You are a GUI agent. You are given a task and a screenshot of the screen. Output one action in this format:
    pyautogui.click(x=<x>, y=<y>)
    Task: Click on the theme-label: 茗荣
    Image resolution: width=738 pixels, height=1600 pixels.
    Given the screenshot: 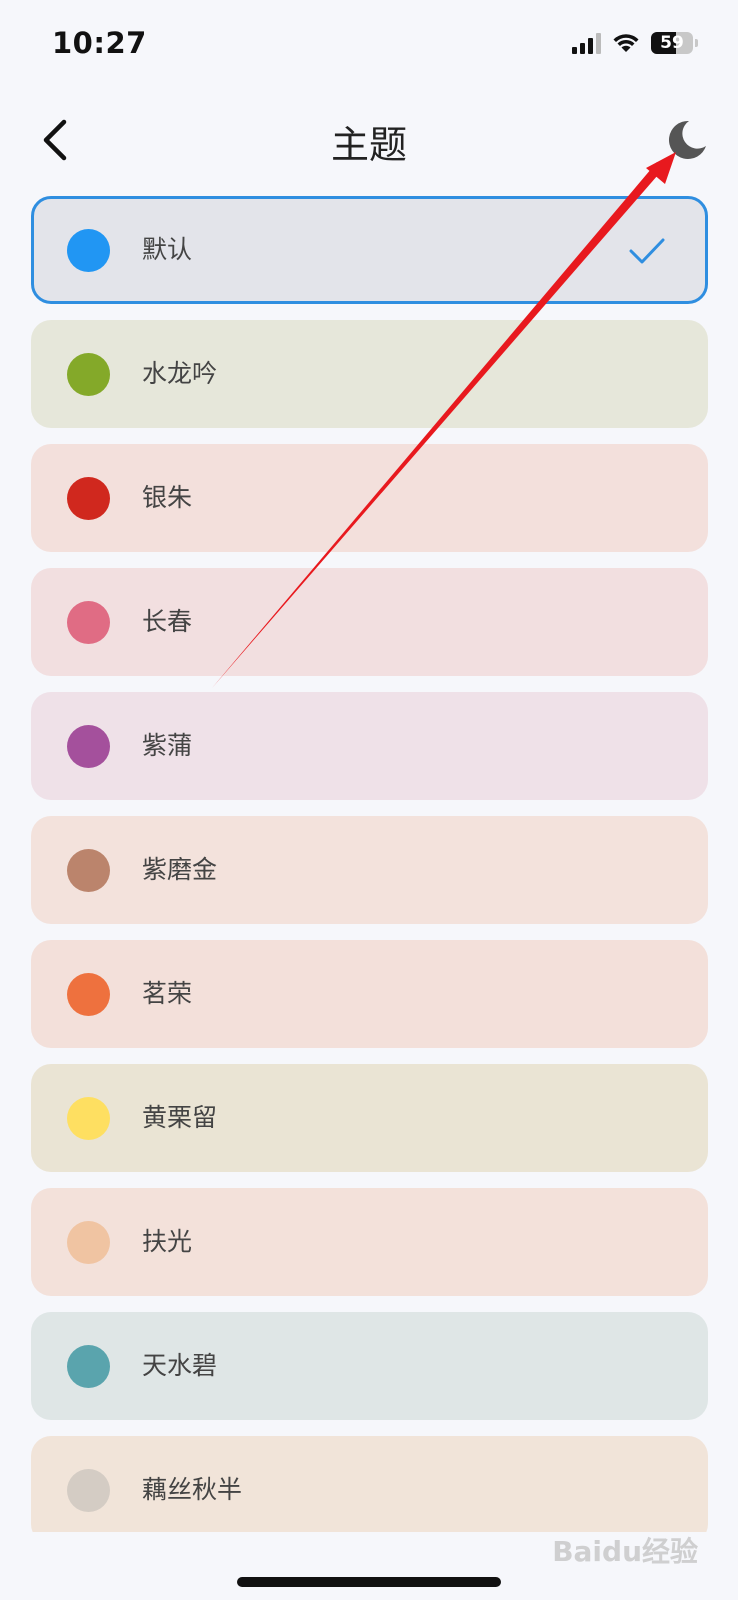 What is the action you would take?
    pyautogui.click(x=167, y=993)
    